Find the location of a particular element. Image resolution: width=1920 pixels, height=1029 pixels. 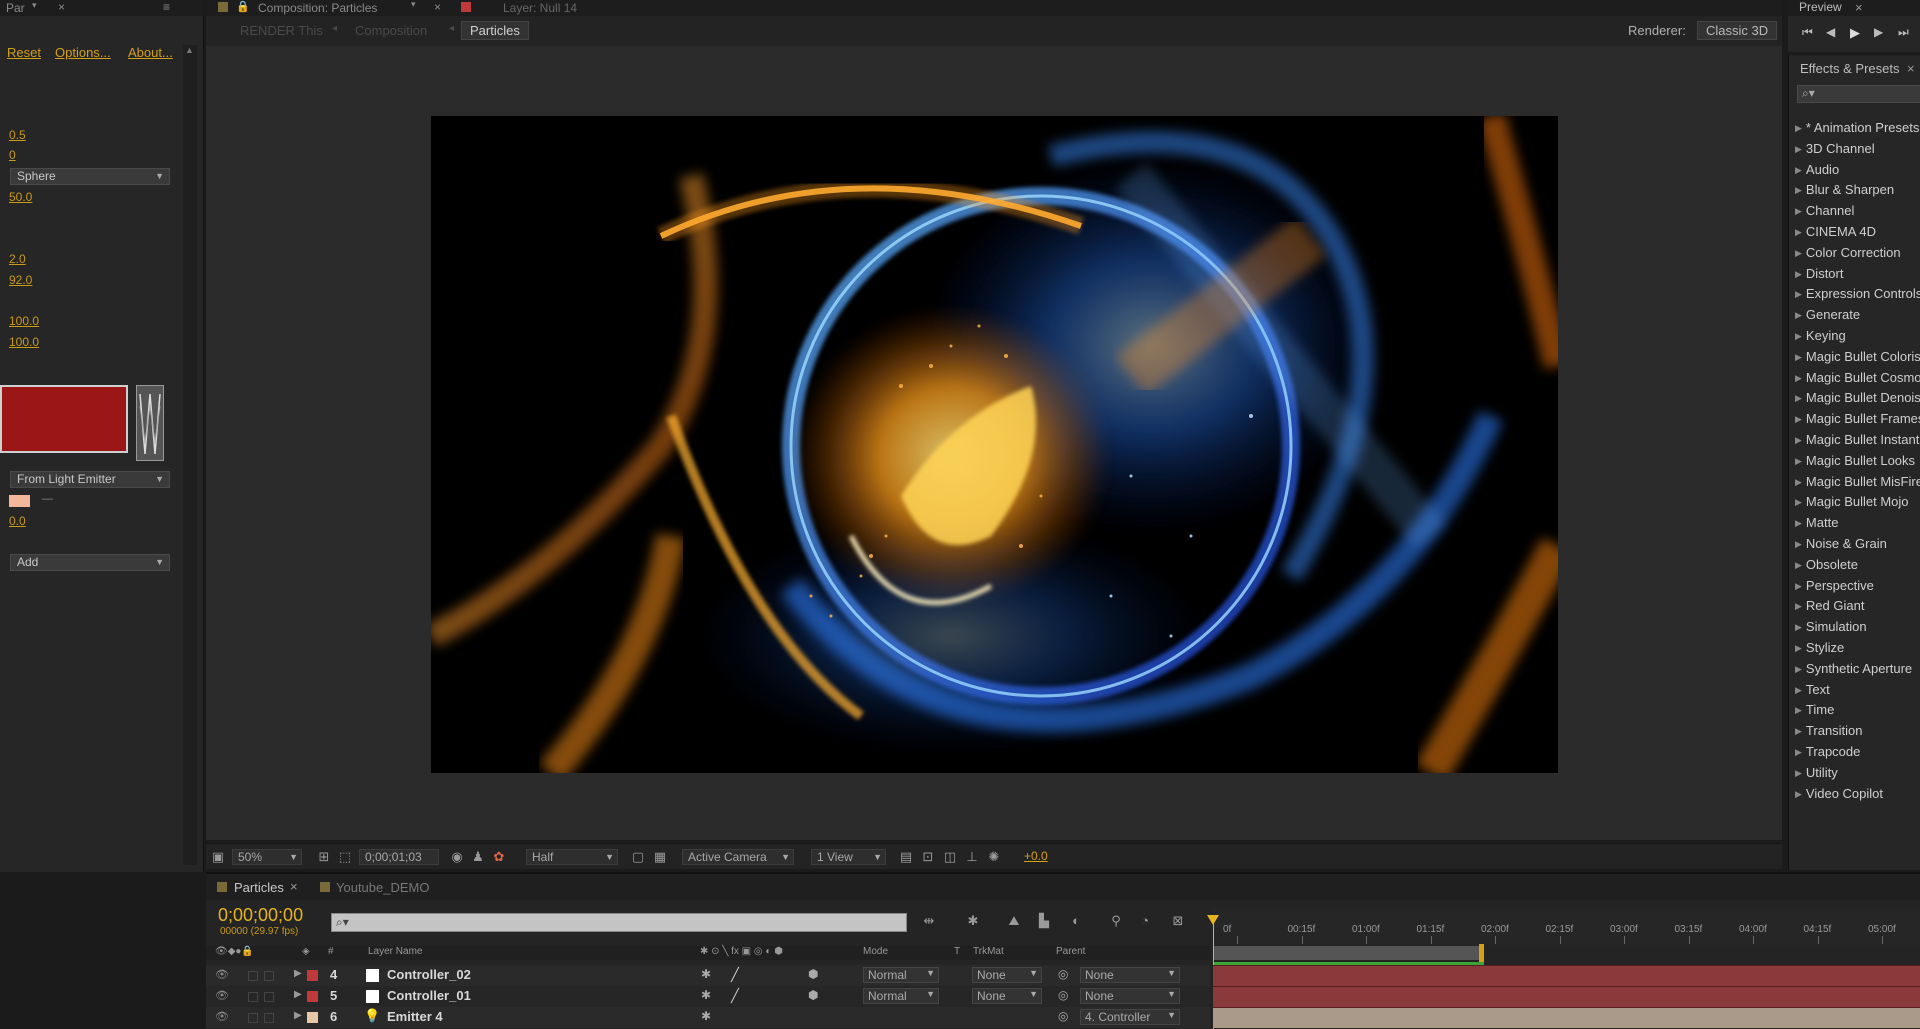

panel-menu-icon: ≡ is located at coordinates (166, 7).